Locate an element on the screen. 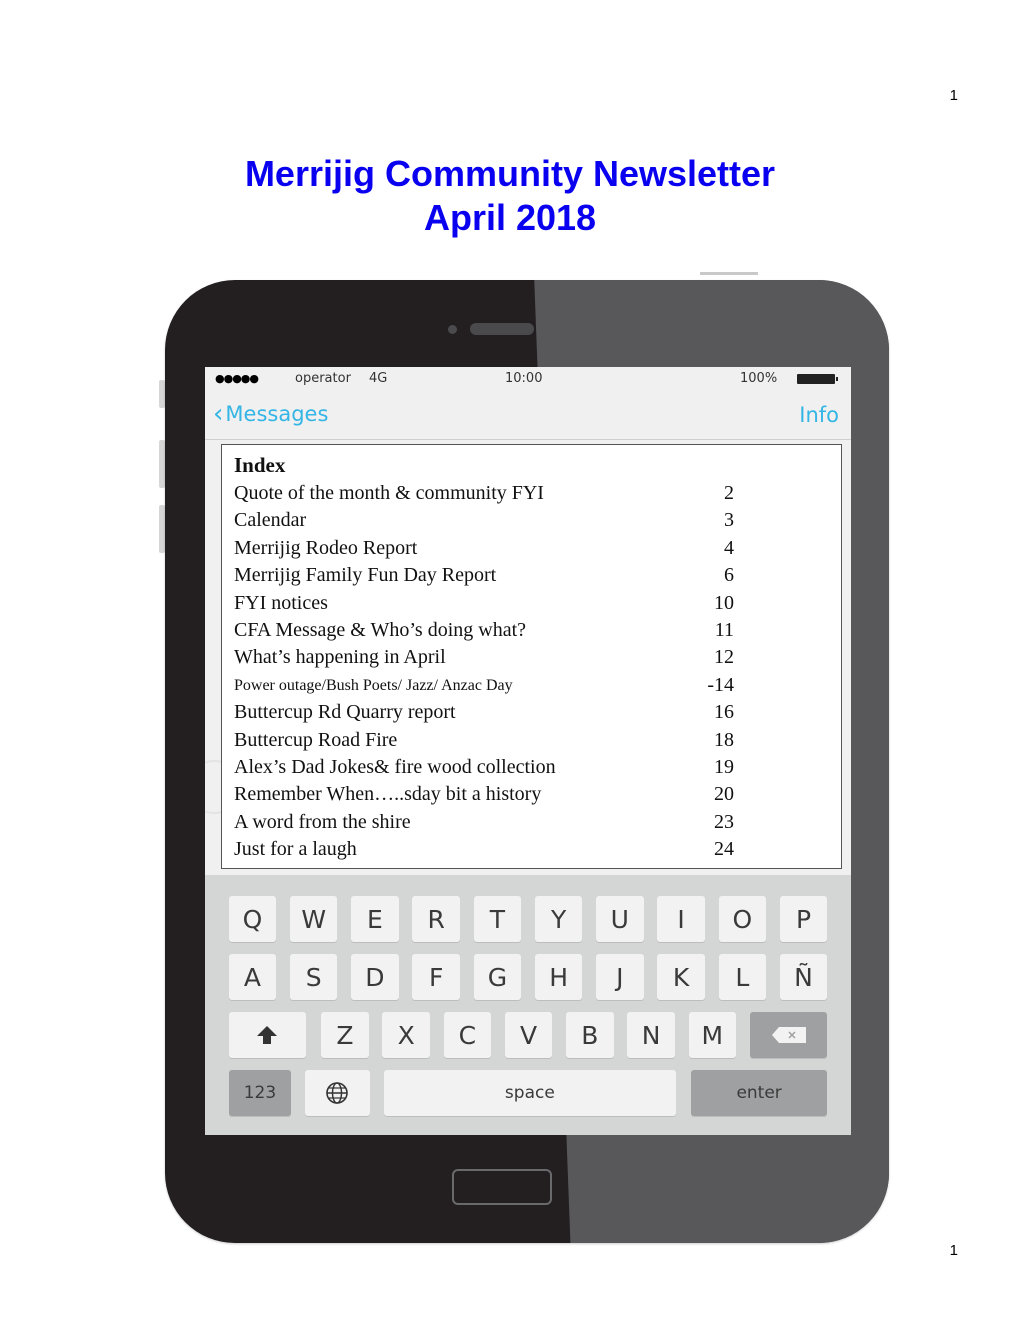 This screenshot has width=1020, height=1320. index-item-label: Buttercup Road Fire is located at coordinates (316, 739).